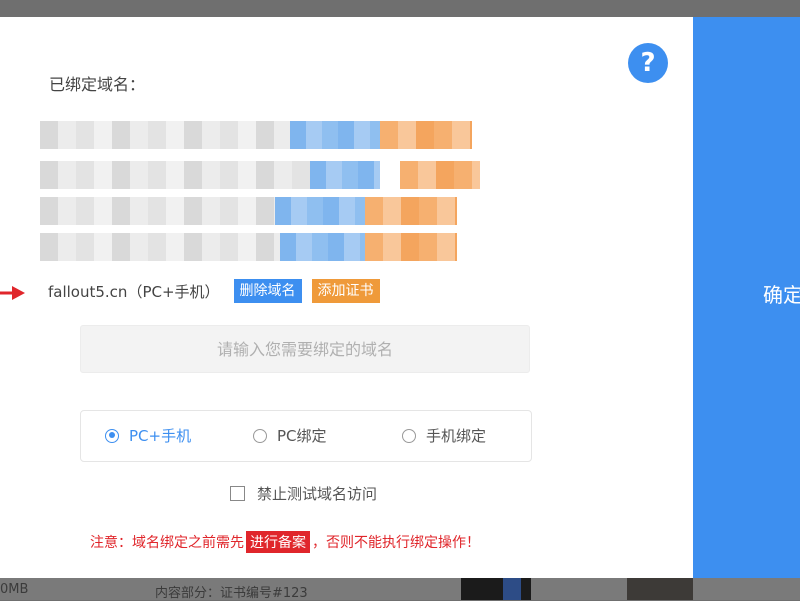 This screenshot has width=800, height=601. Describe the element at coordinates (12, 293) in the screenshot. I see `annotation-arrow-icon` at that location.